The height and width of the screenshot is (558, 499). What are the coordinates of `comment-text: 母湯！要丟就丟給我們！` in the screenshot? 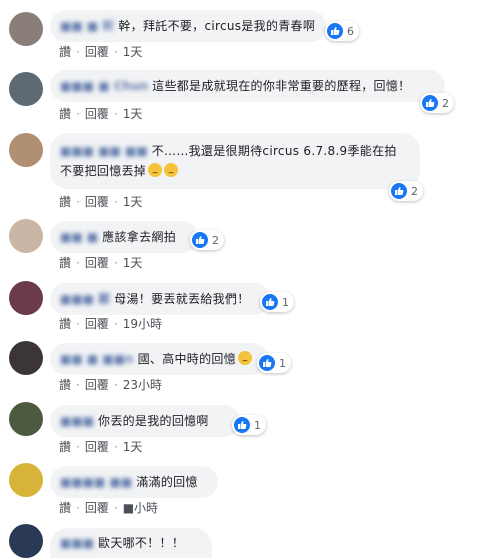 It's located at (182, 299).